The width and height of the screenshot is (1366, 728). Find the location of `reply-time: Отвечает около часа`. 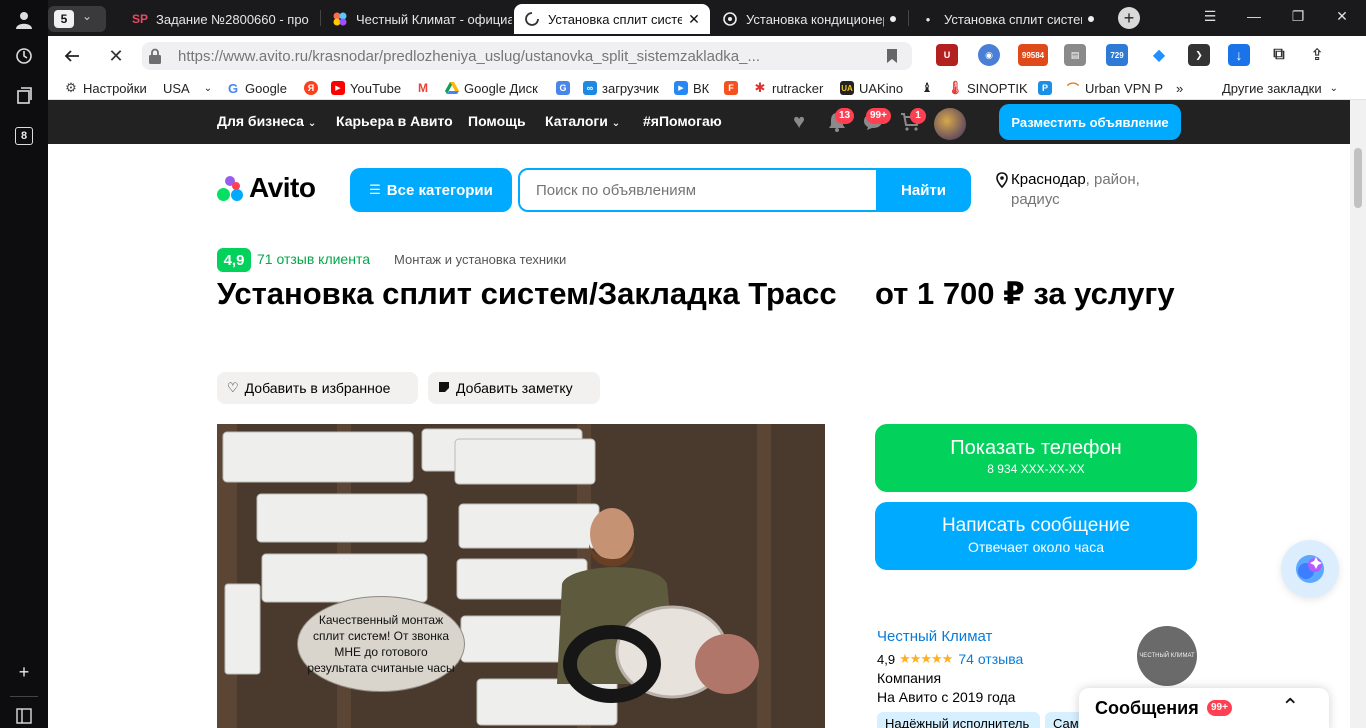

reply-time: Отвечает около часа is located at coordinates (1036, 547).